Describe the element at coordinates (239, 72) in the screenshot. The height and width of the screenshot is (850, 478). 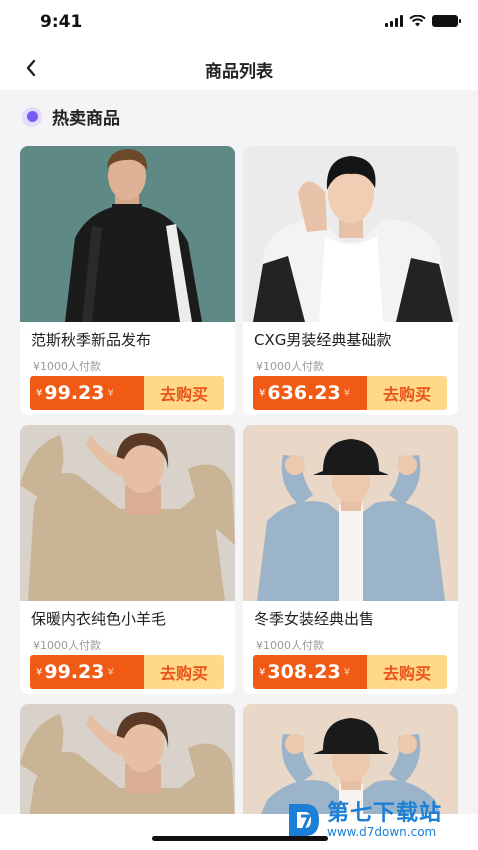
I see `page-title: 商品列表` at that location.